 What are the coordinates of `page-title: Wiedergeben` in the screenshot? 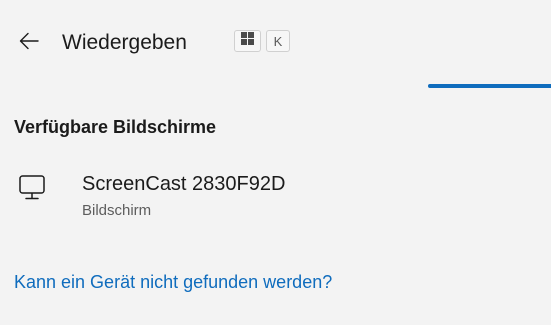 It's located at (124, 42).